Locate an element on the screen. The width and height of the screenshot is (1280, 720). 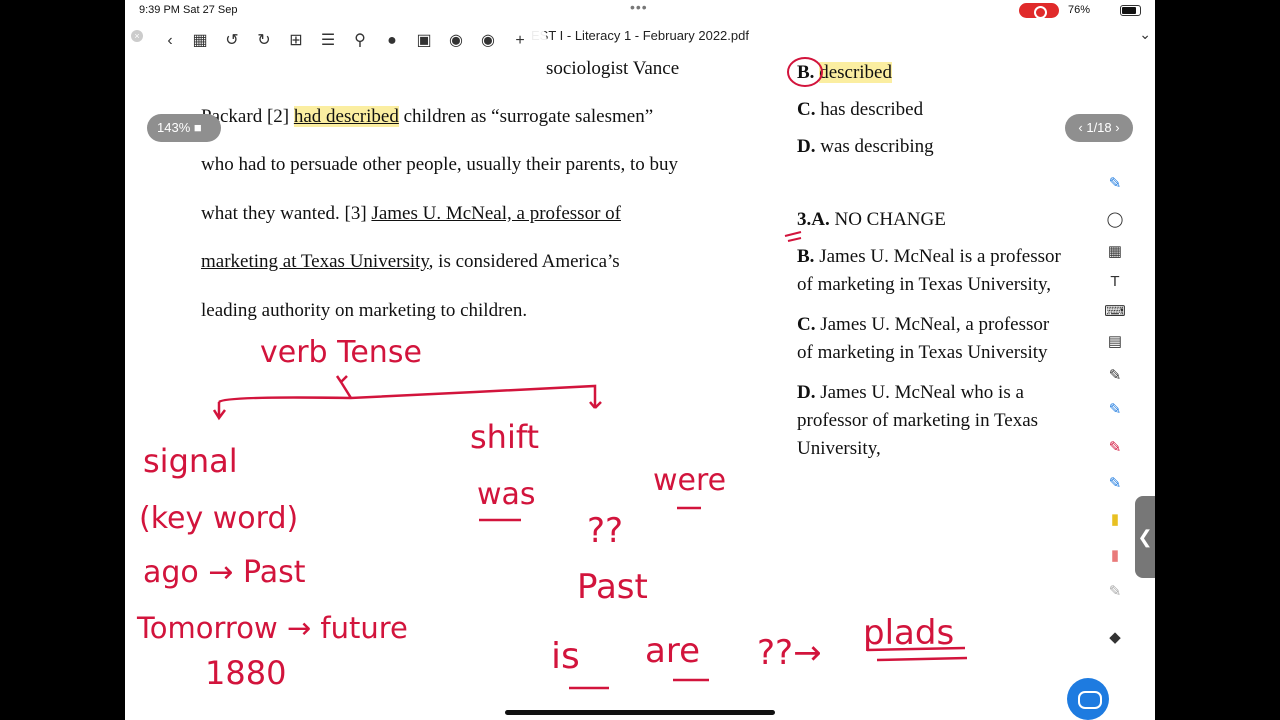
annotation-toolbar: ‹ ▦ ↺ ↻ ⊞ ☰ ⚲ ● ▣ ◉ ◉ + is located at coordinates (347, 41).